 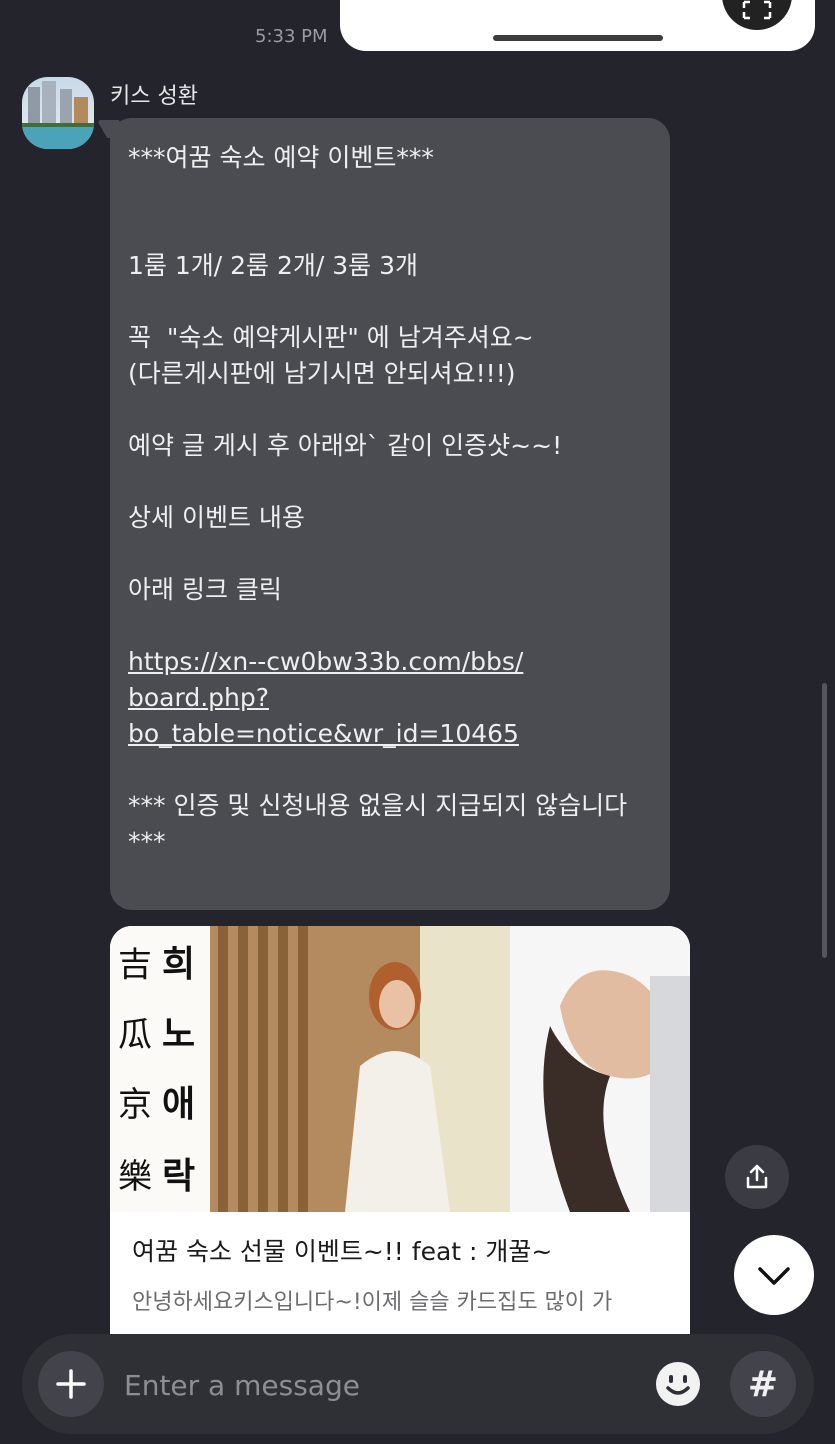 I want to click on message-line: ***여꿈 숙소 예약 이벤트***, so click(x=281, y=157).